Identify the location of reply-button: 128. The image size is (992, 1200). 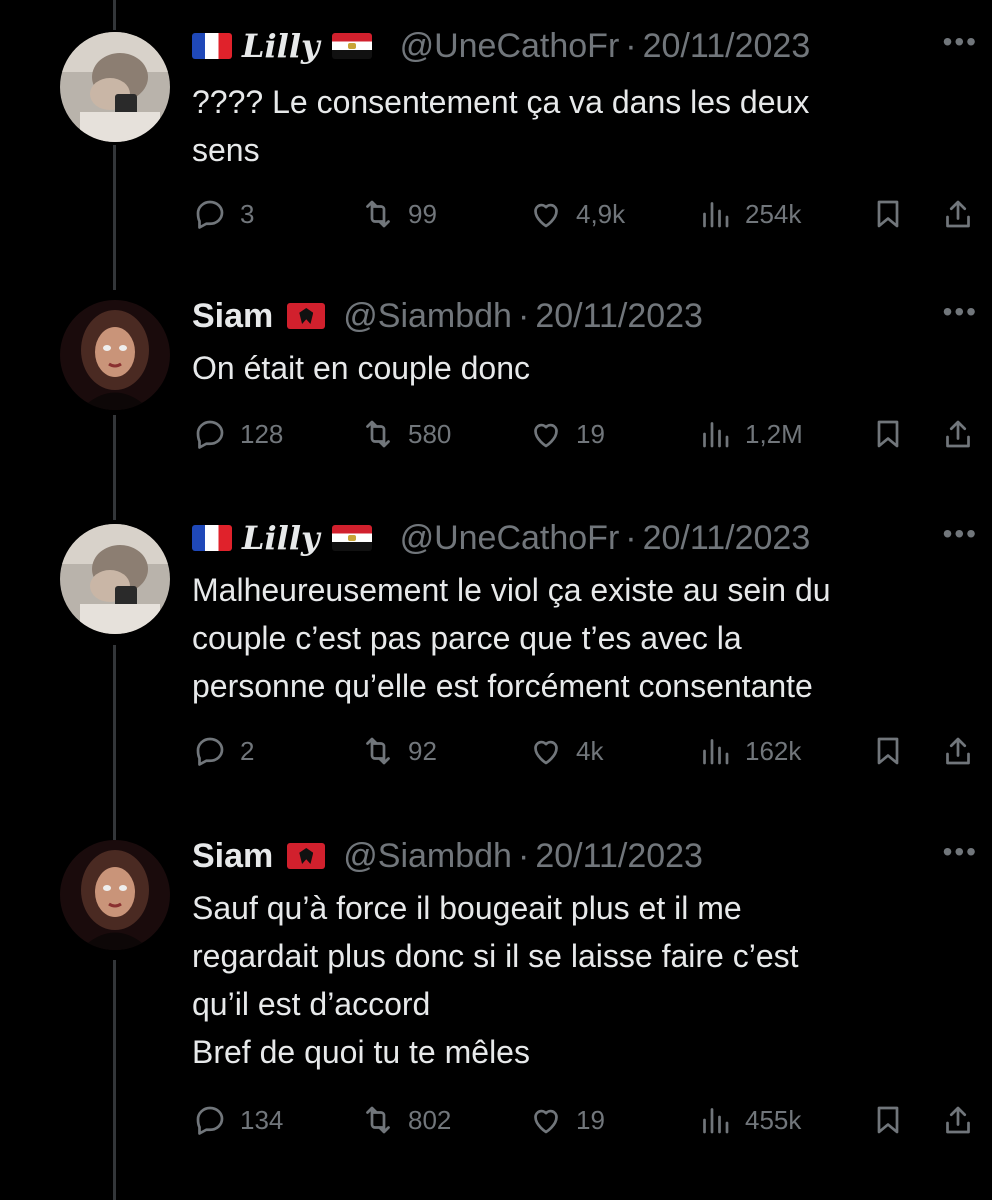
(237, 434).